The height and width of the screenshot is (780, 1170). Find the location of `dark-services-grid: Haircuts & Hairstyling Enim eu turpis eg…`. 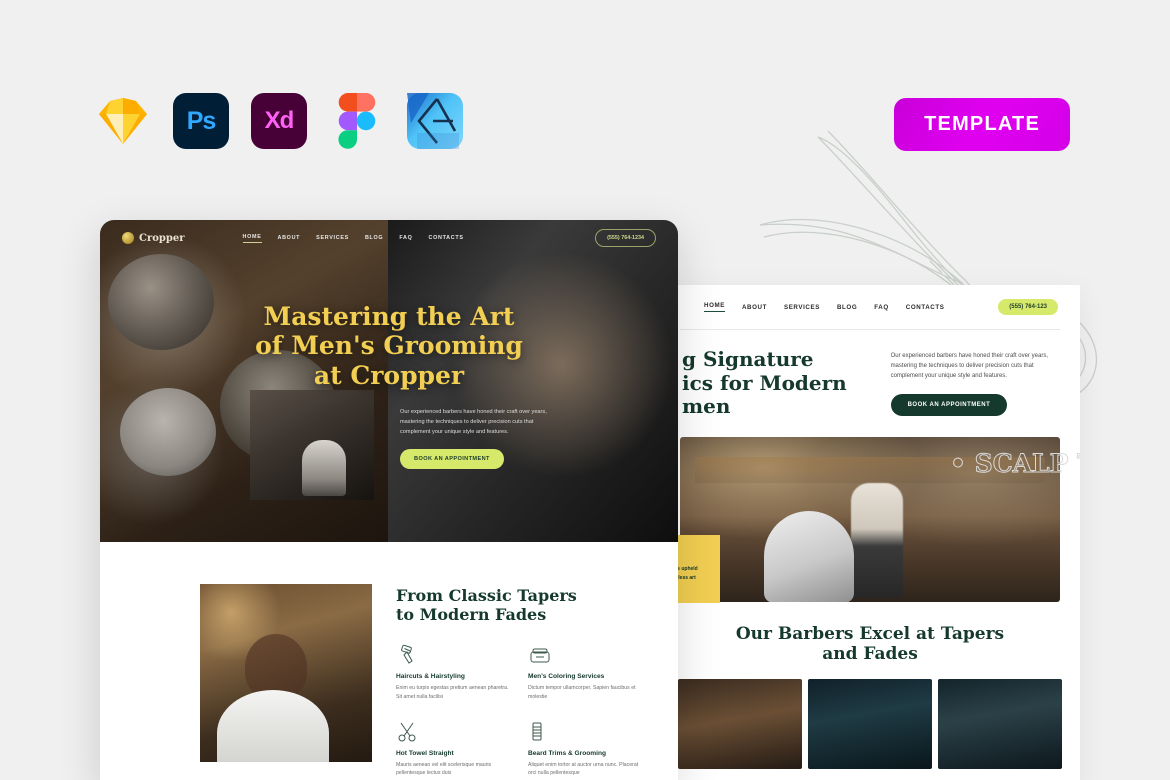

dark-services-grid: Haircuts & Hairstyling Enim eu turpis eg… is located at coordinates (519, 710).